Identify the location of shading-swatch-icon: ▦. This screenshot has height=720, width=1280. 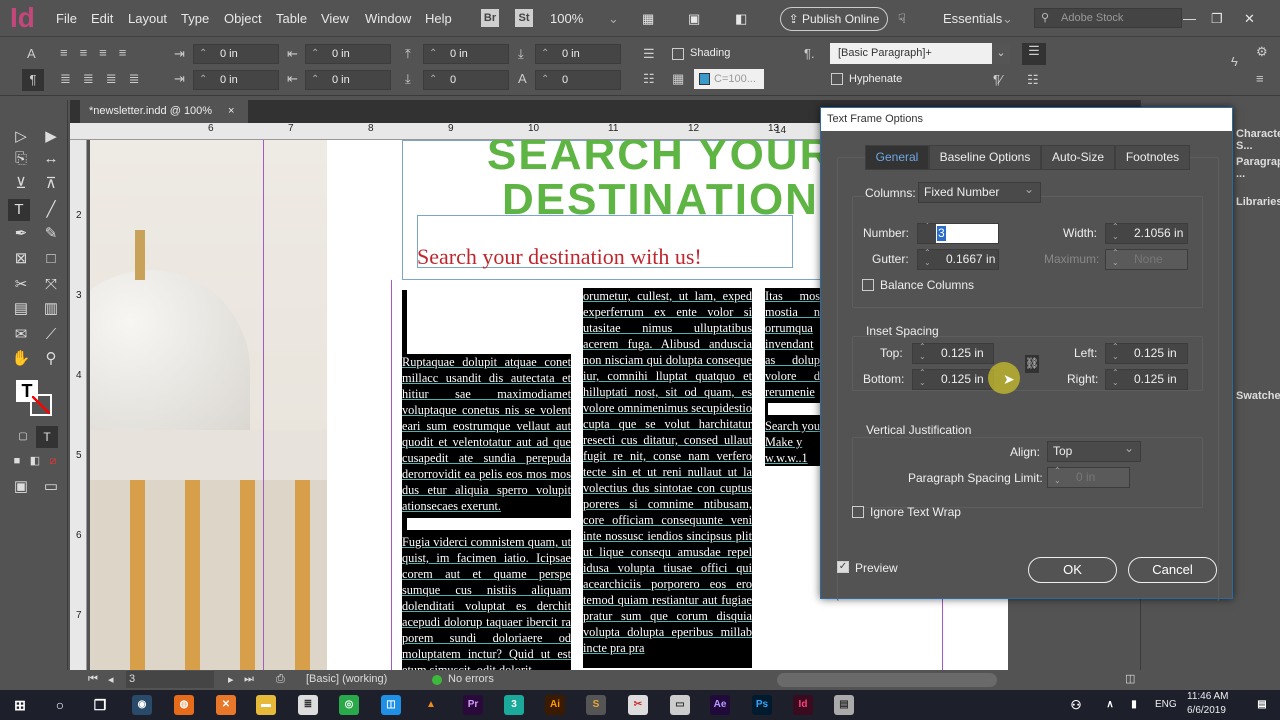
(678, 79).